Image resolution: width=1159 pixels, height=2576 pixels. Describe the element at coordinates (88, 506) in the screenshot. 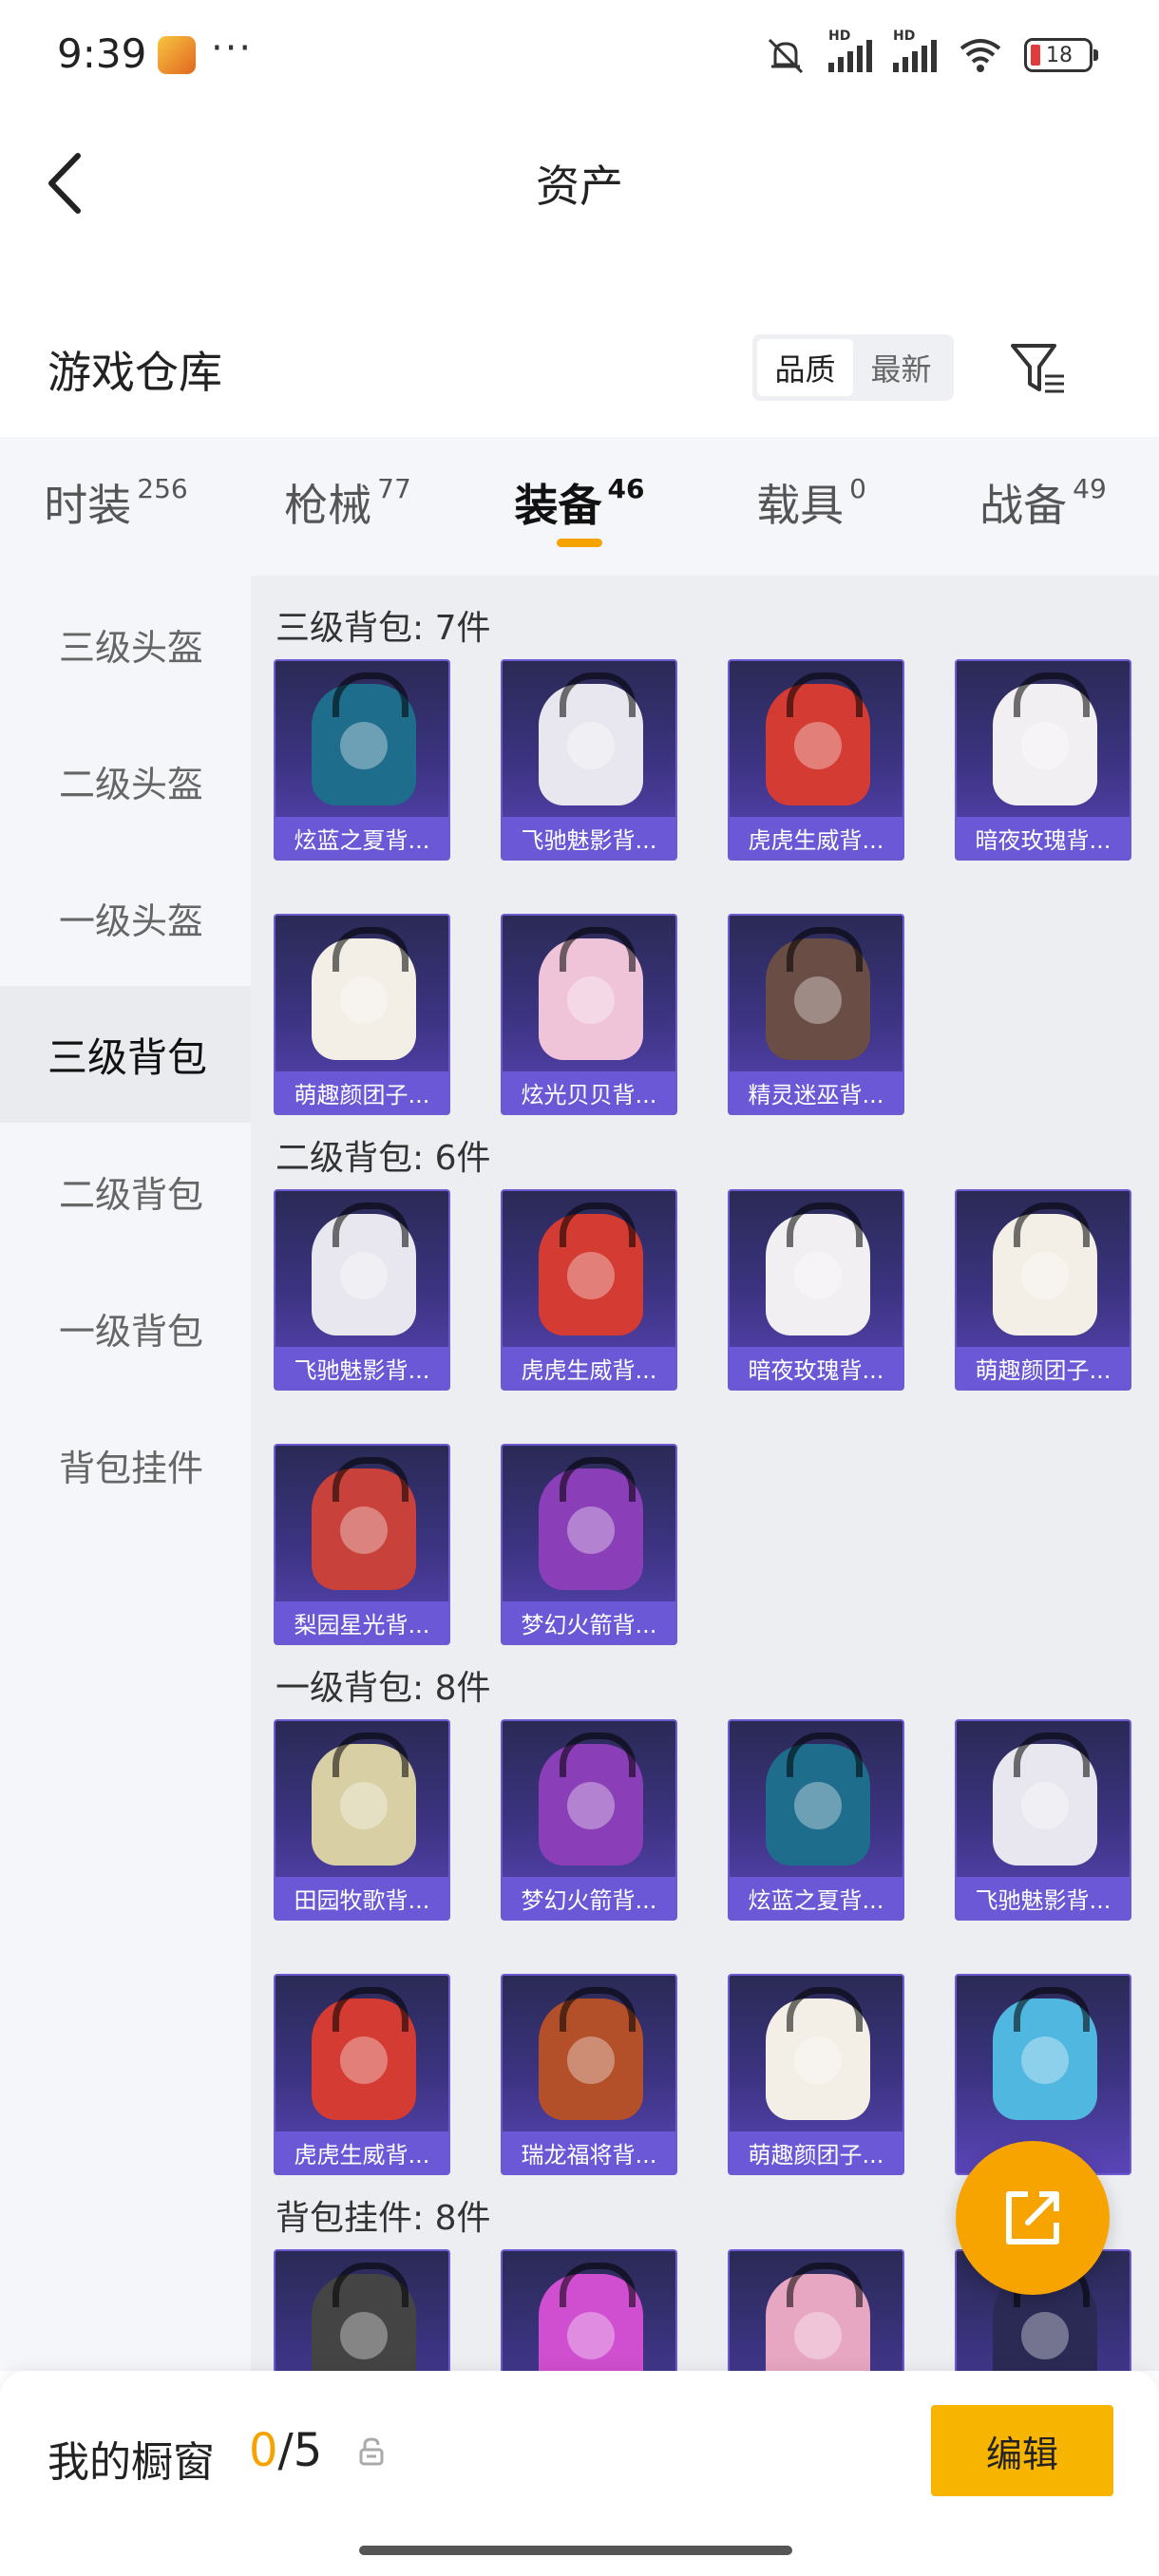

I see `tab-label: 时装` at that location.